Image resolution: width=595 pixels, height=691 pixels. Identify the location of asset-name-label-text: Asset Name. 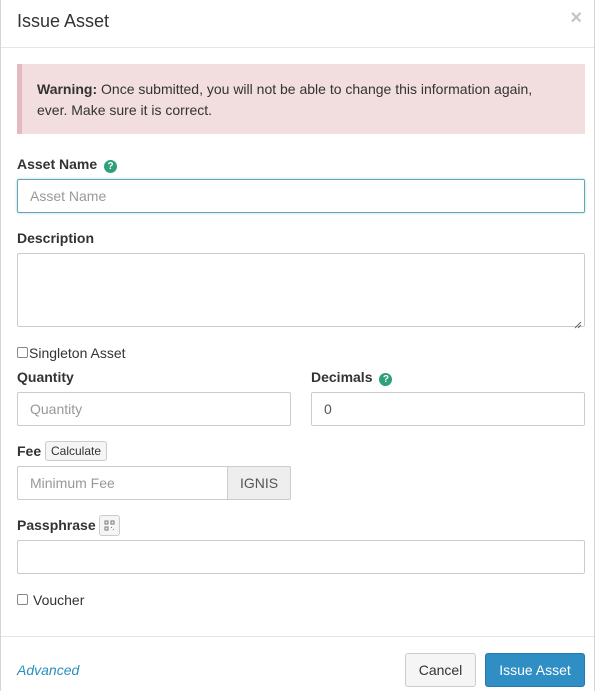
(57, 164).